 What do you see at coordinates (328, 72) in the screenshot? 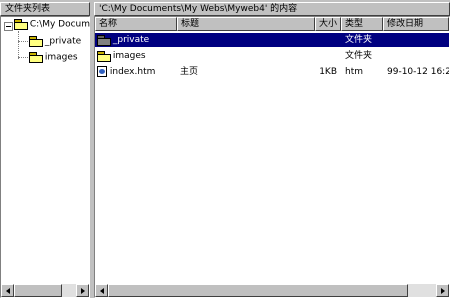
I see `row-size: 1KB` at bounding box center [328, 72].